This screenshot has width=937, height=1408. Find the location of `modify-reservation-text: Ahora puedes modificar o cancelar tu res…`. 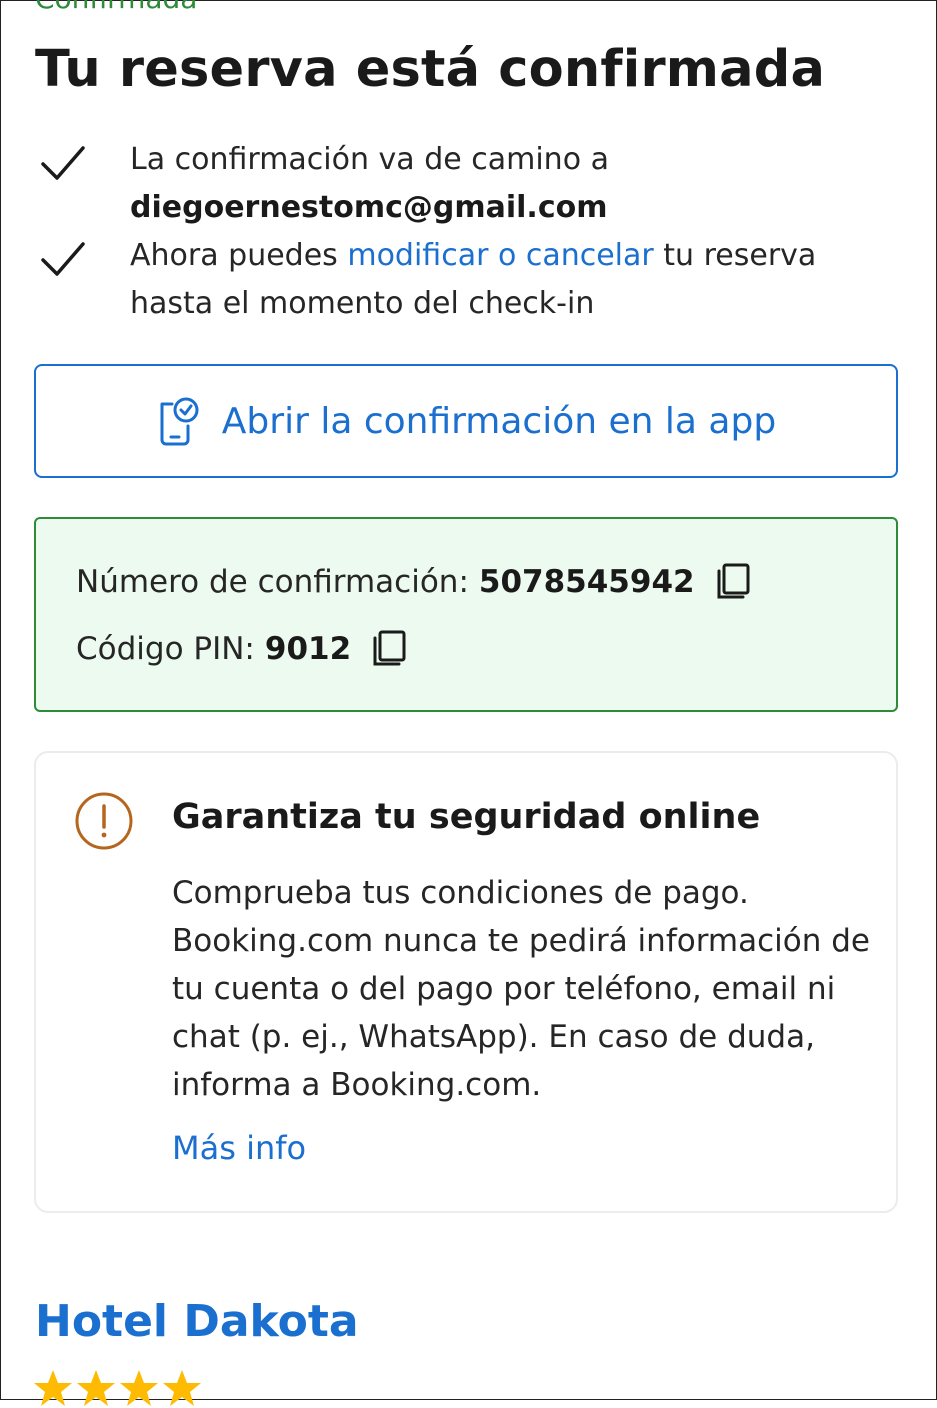

modify-reservation-text: Ahora puedes modificar o cancelar tu res… is located at coordinates (510, 280).